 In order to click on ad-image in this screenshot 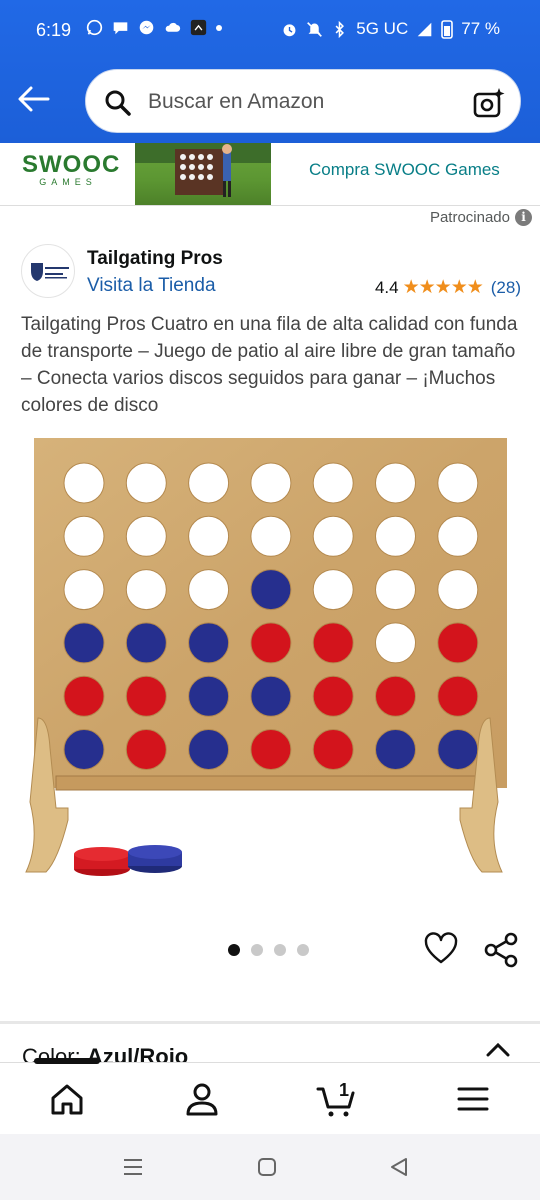, I will do `click(203, 174)`.